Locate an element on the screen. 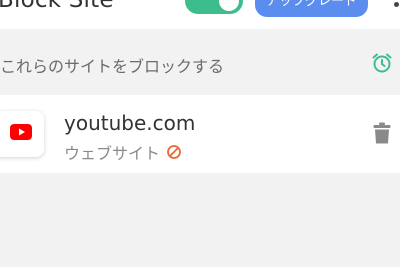 The image size is (400, 267). section-title: これらのサイトをブロックする is located at coordinates (112, 66).